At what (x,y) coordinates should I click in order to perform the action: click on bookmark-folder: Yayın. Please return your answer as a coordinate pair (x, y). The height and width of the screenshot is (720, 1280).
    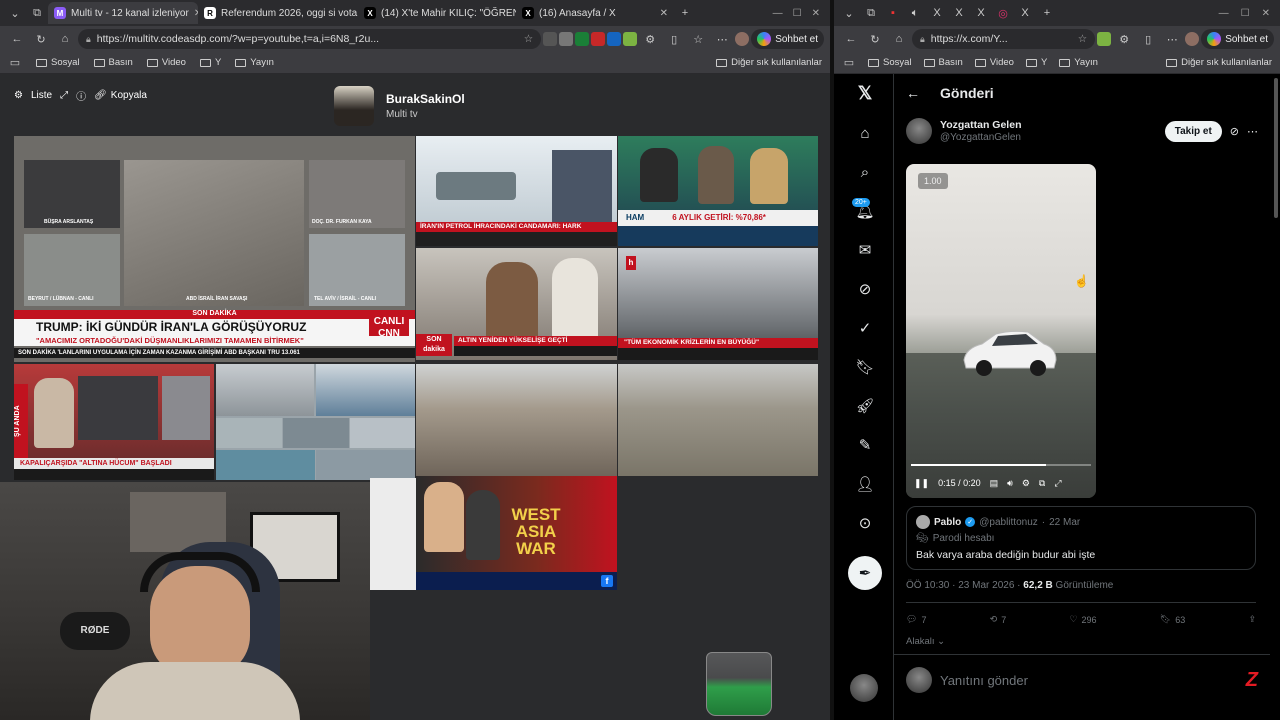
    Looking at the image, I should click on (254, 62).